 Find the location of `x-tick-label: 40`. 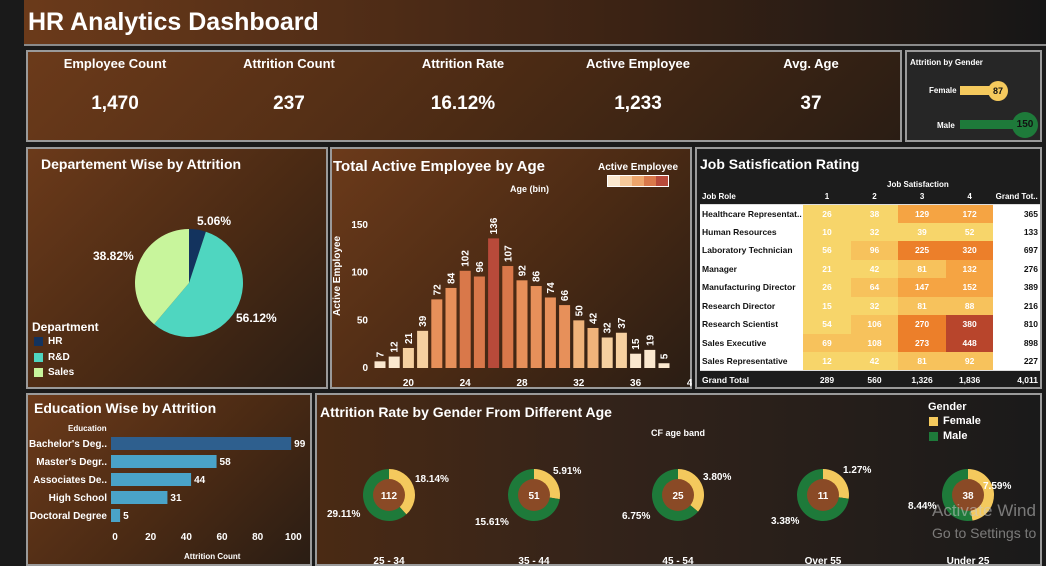

x-tick-label: 40 is located at coordinates (187, 537).